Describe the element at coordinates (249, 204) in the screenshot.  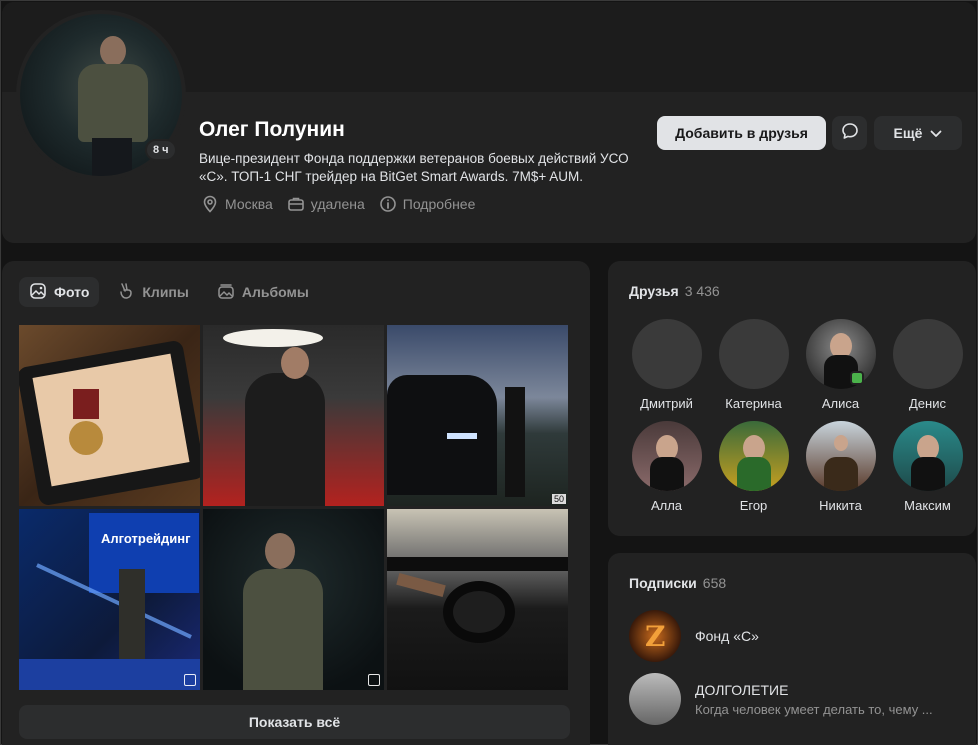
I see `city-label: Москва` at that location.